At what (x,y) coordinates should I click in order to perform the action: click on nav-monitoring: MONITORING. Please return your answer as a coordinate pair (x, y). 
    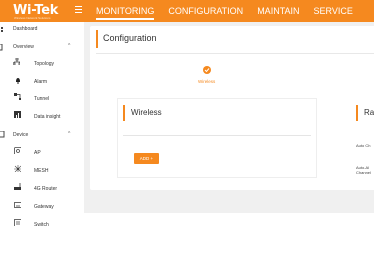
    Looking at the image, I should click on (125, 13).